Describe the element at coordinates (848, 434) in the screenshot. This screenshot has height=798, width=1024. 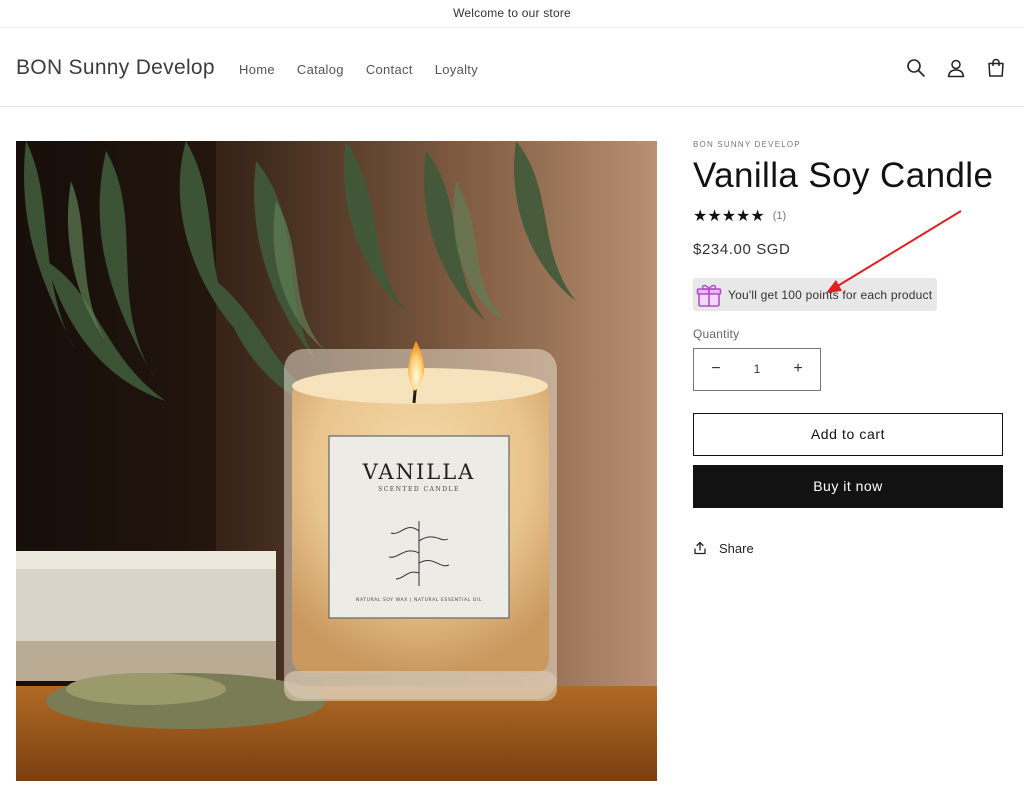
I see `add-to-cart-button: Add to cart` at that location.